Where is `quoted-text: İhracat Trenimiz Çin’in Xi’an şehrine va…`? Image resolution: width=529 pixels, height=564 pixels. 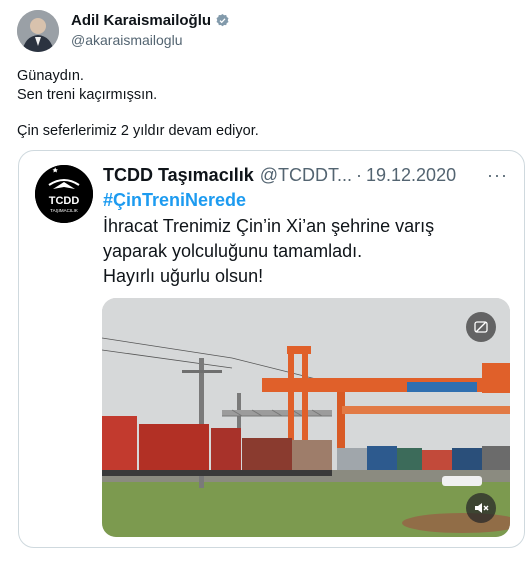 quoted-text: İhracat Trenimiz Çin’in Xi’an şehrine va… is located at coordinates (268, 251).